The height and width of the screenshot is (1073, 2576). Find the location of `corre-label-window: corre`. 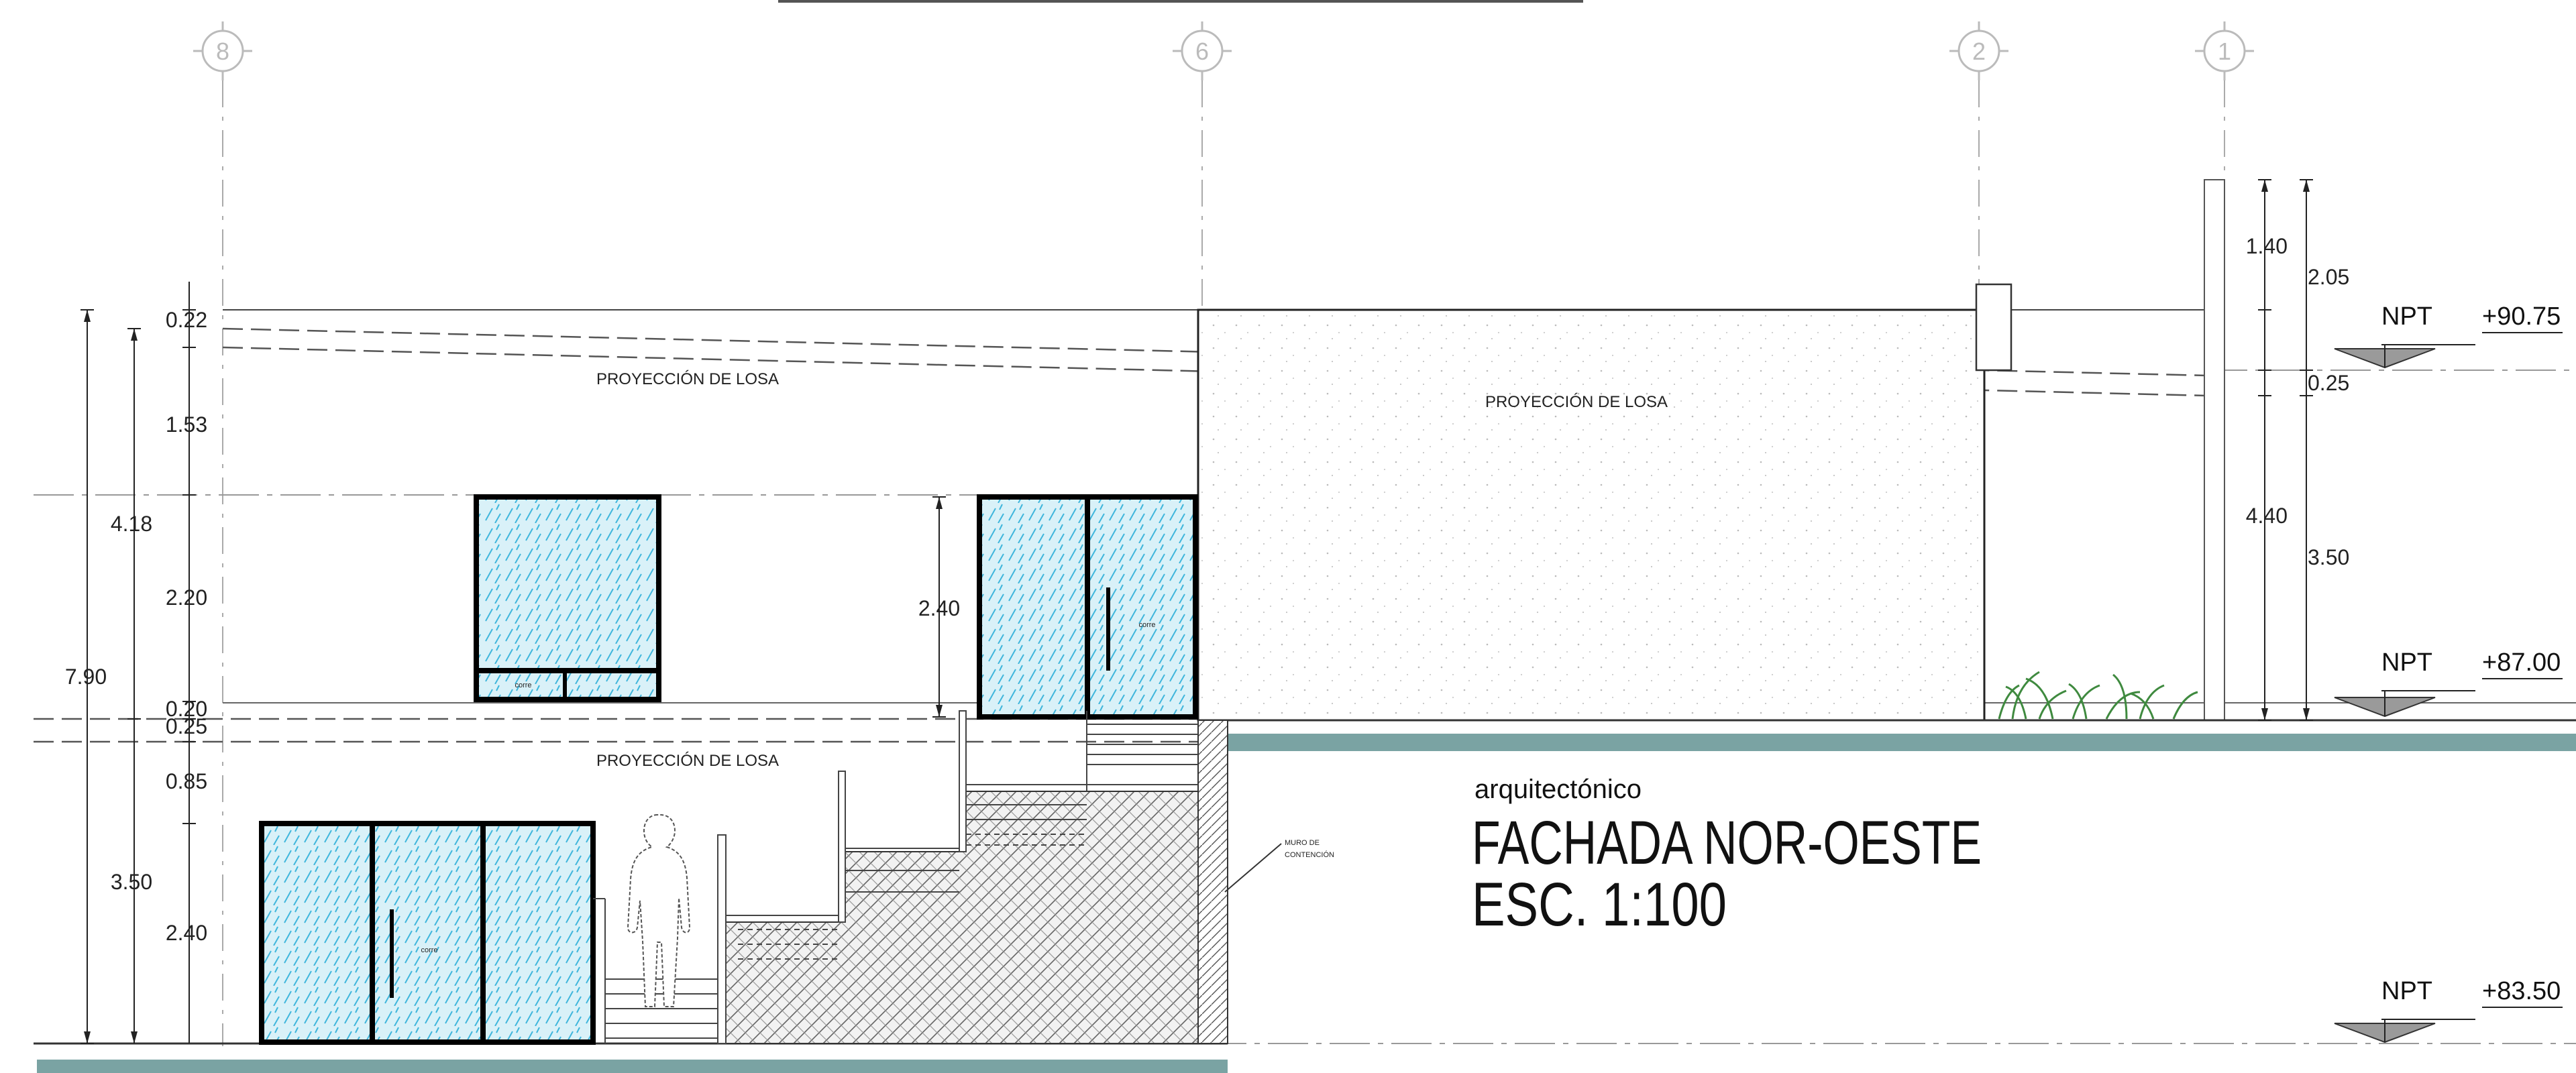

corre-label-window: corre is located at coordinates (523, 685).